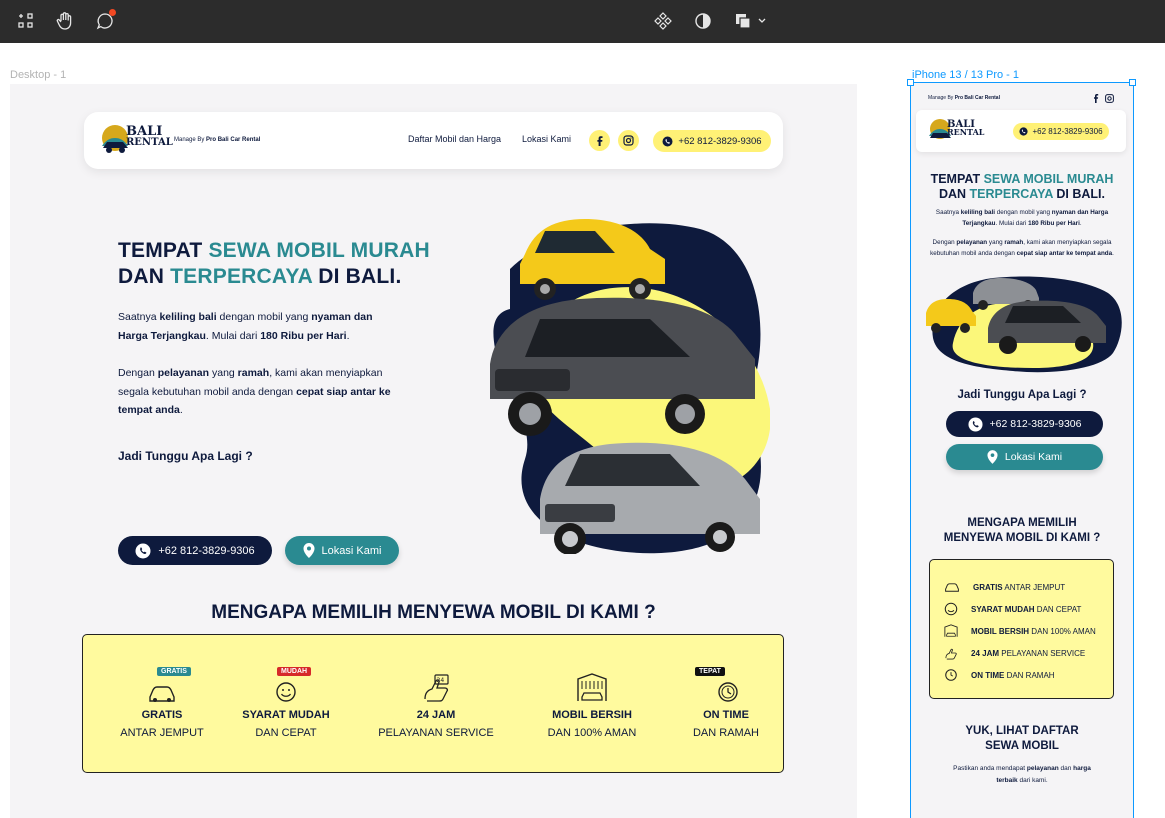 The image size is (1165, 818). What do you see at coordinates (233, 140) in the screenshot?
I see `manage-name: Pro Bali Car Rental` at bounding box center [233, 140].